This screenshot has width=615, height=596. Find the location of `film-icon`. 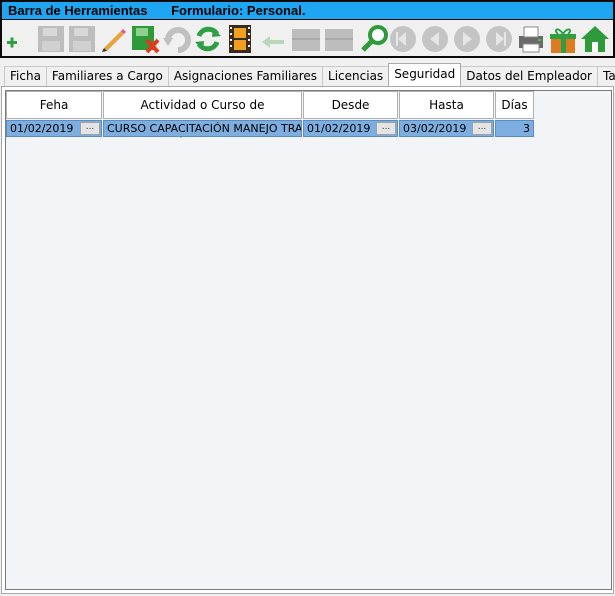

film-icon is located at coordinates (240, 39).